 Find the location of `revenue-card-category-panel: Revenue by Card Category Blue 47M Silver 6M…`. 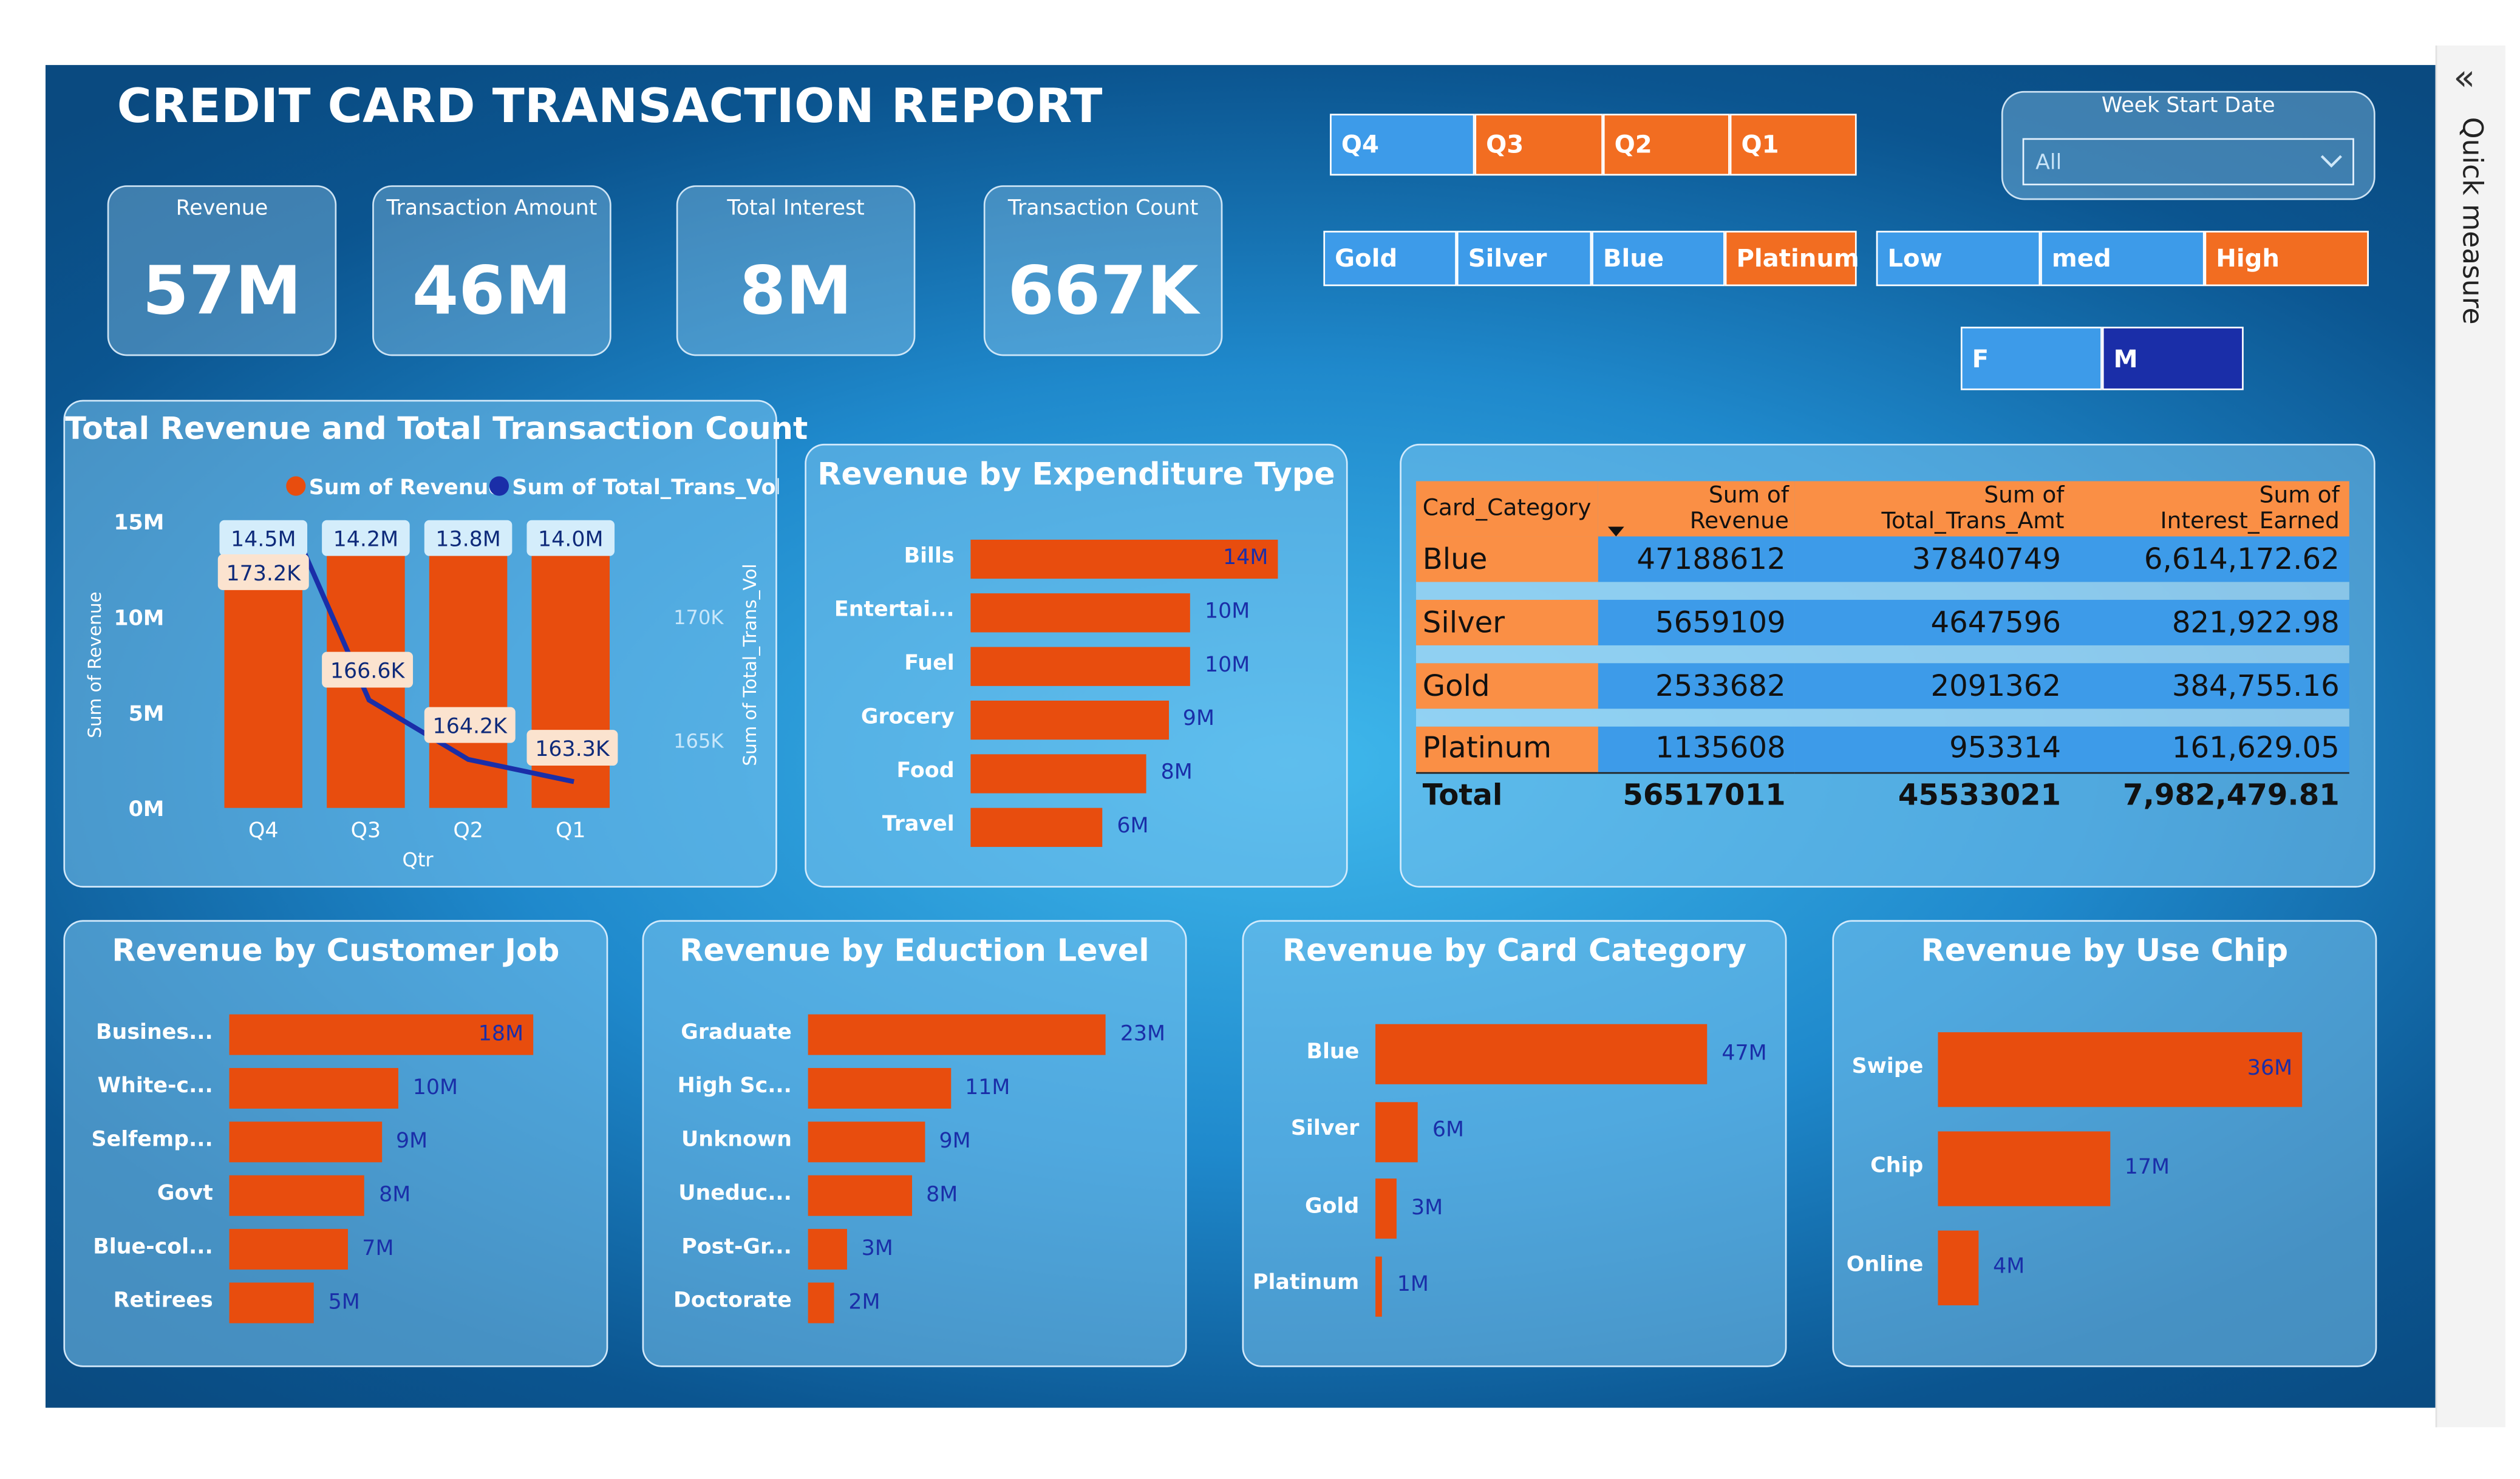

revenue-card-category-panel: Revenue by Card Category Blue 47M Silver 6M… is located at coordinates (1514, 1143).